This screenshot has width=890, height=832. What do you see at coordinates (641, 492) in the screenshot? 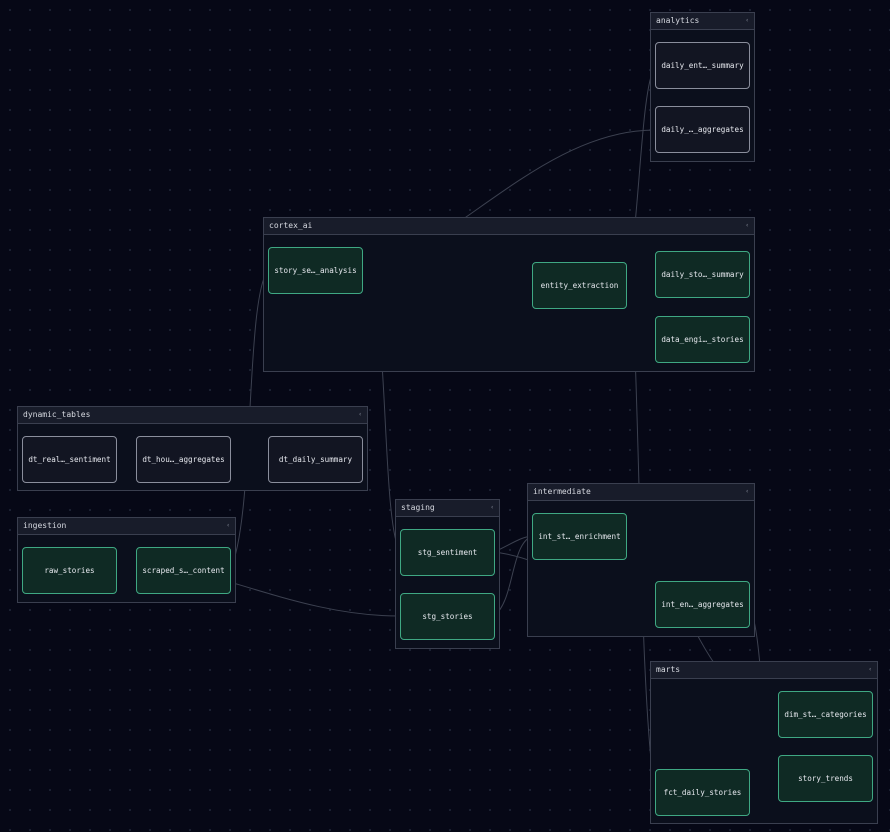
I see `group-header: intermediate ‹` at bounding box center [641, 492].